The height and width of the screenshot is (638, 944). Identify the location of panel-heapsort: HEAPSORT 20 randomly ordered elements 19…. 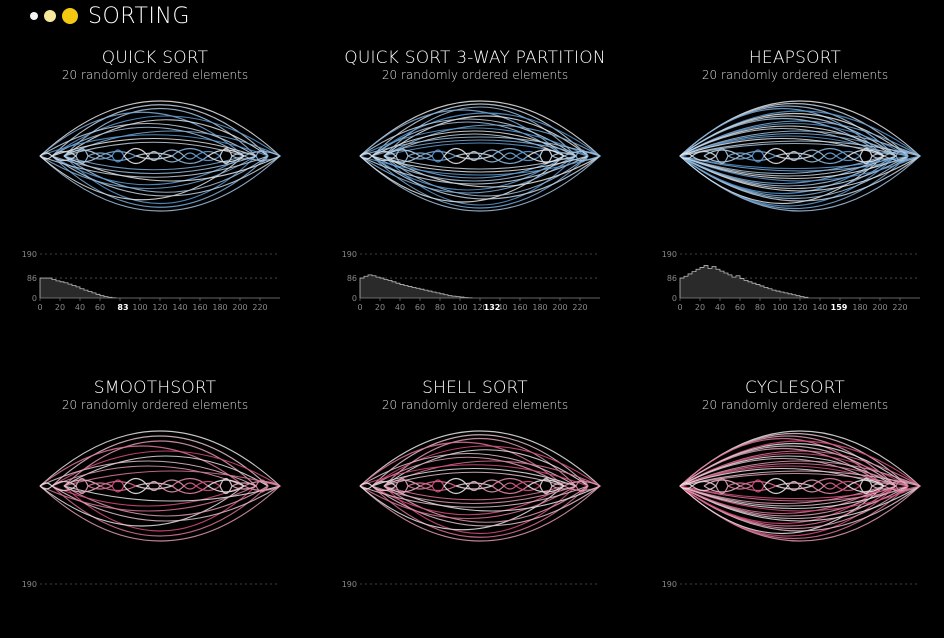
(795, 178).